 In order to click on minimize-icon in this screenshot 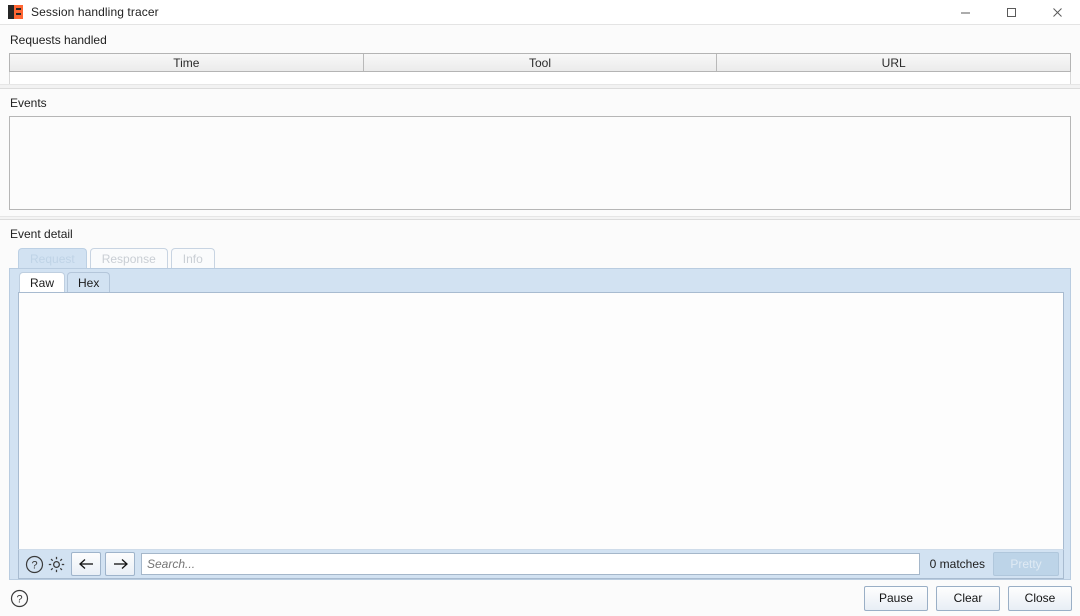, I will do `click(965, 12)`.